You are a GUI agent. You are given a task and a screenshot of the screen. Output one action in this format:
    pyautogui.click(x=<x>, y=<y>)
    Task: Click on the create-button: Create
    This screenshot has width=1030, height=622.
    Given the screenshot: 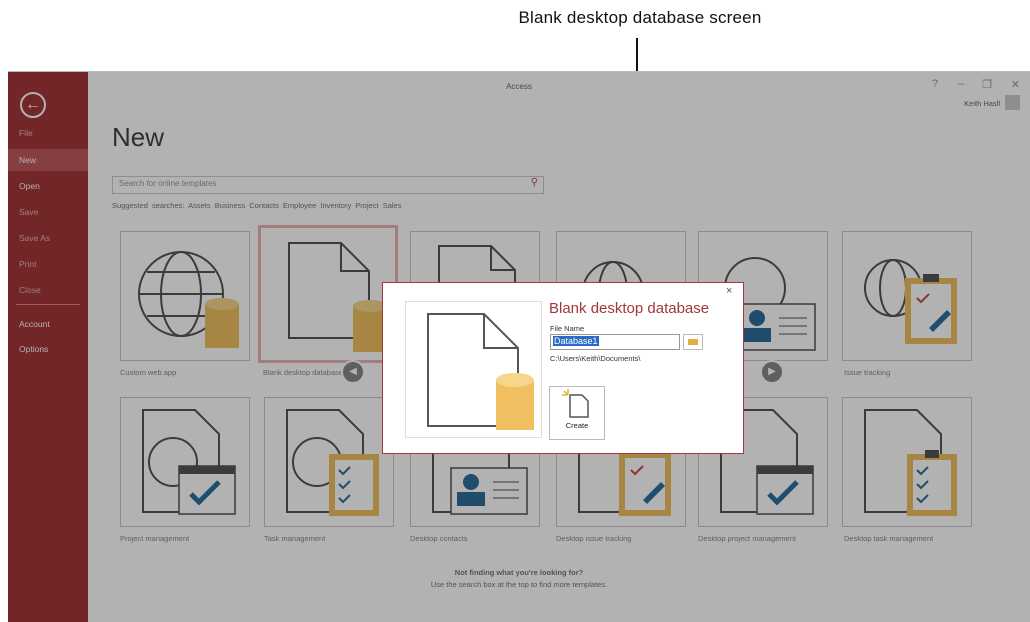 What is the action you would take?
    pyautogui.click(x=577, y=413)
    